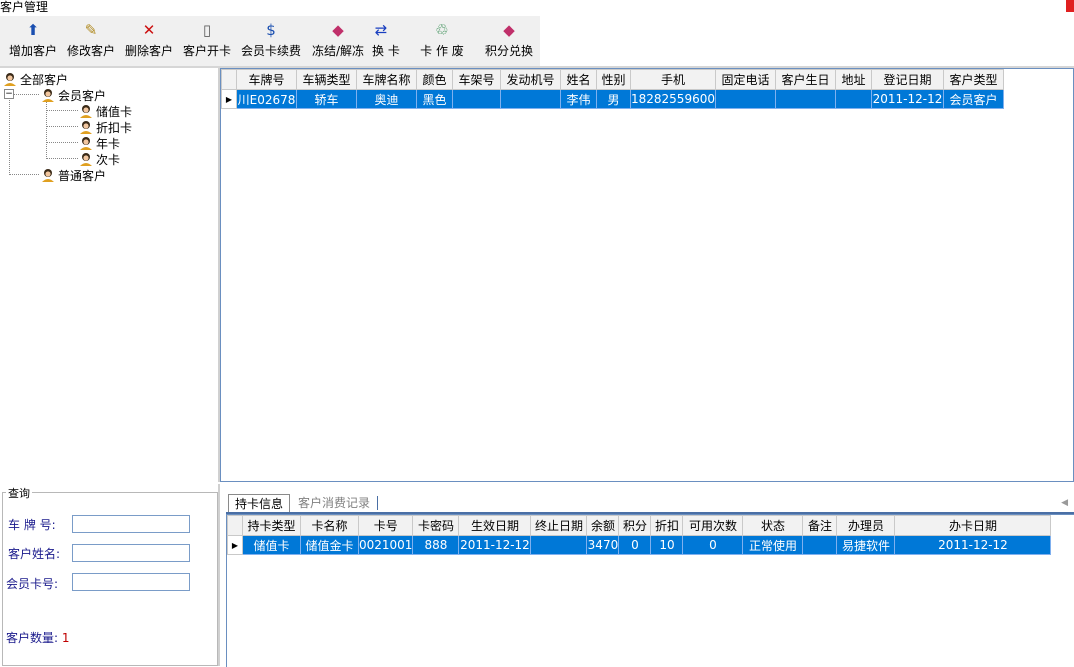 The width and height of the screenshot is (1074, 667). Describe the element at coordinates (578, 79) in the screenshot. I see `column-header: 姓名` at that location.